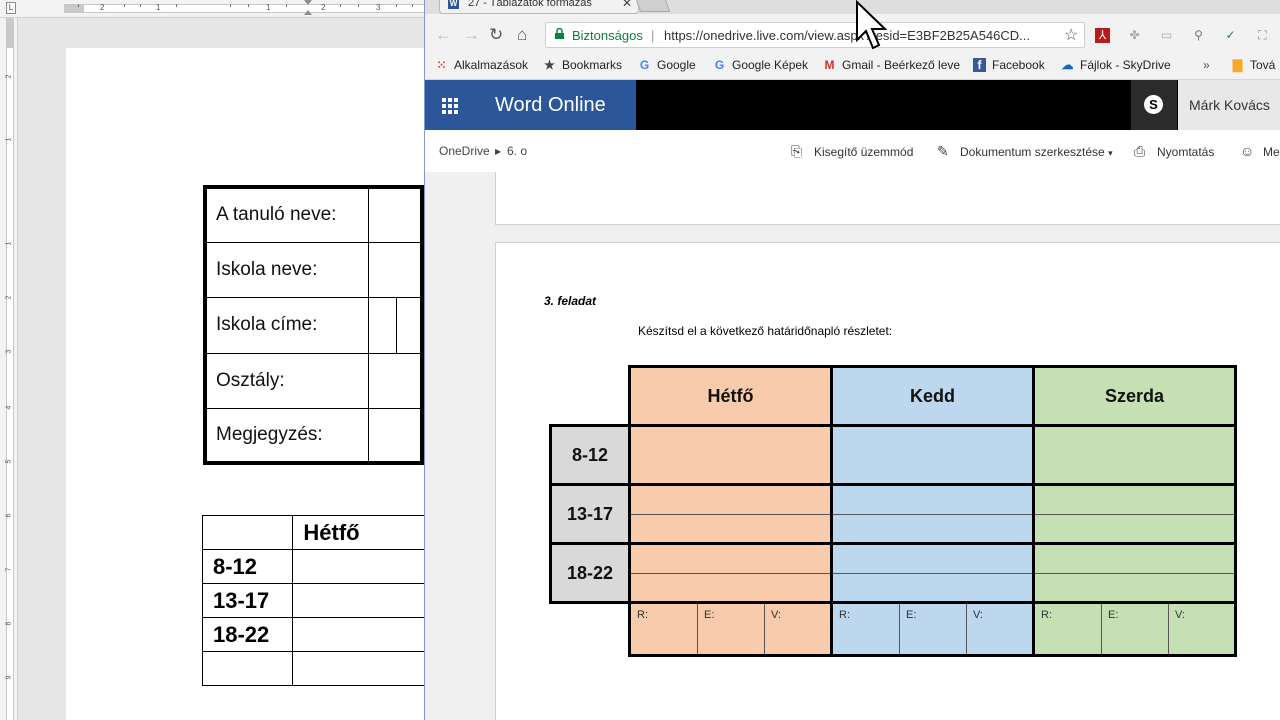 The width and height of the screenshot is (1280, 720). What do you see at coordinates (1230, 35) in the screenshot?
I see `check-extension-icon: ✓` at bounding box center [1230, 35].